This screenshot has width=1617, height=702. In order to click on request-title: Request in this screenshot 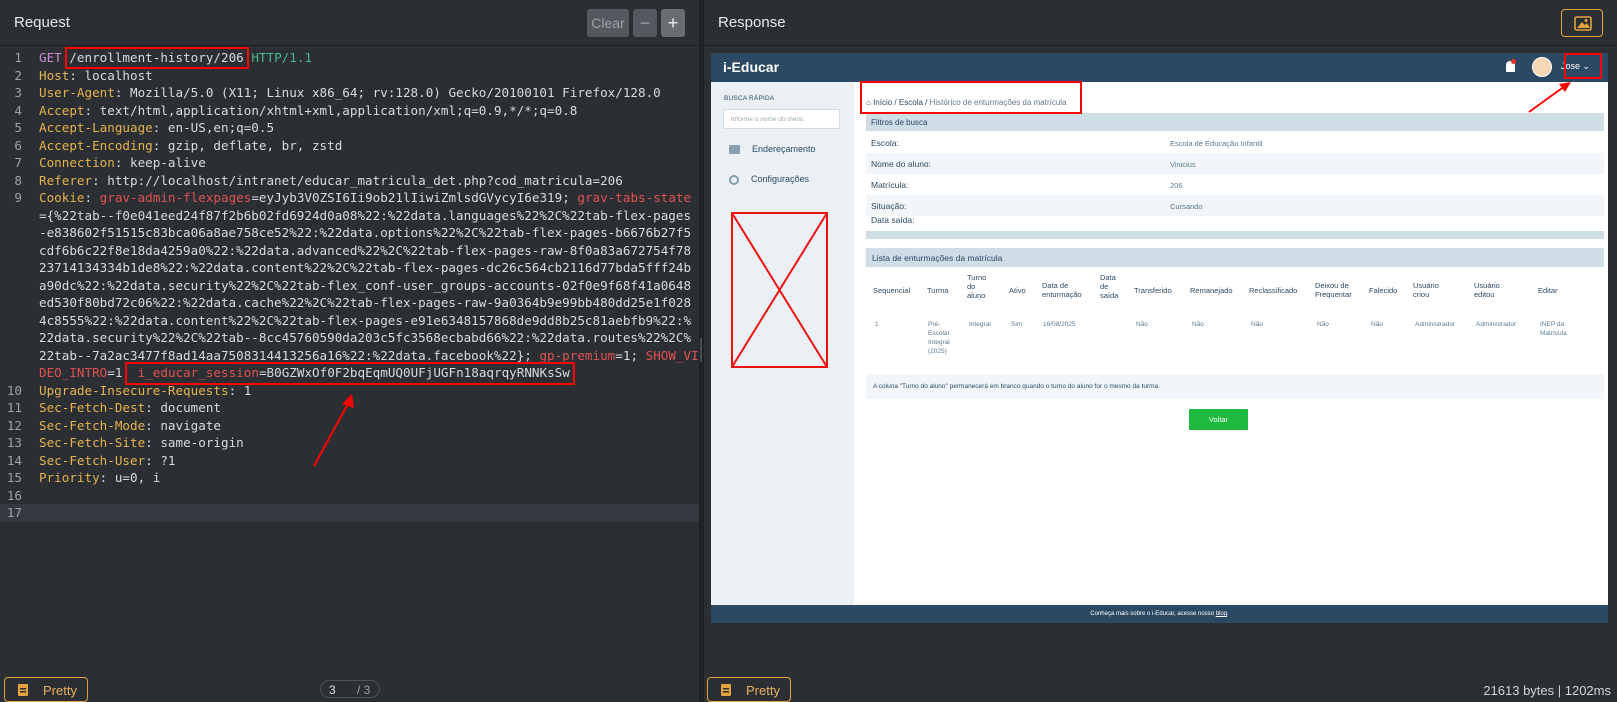, I will do `click(42, 22)`.